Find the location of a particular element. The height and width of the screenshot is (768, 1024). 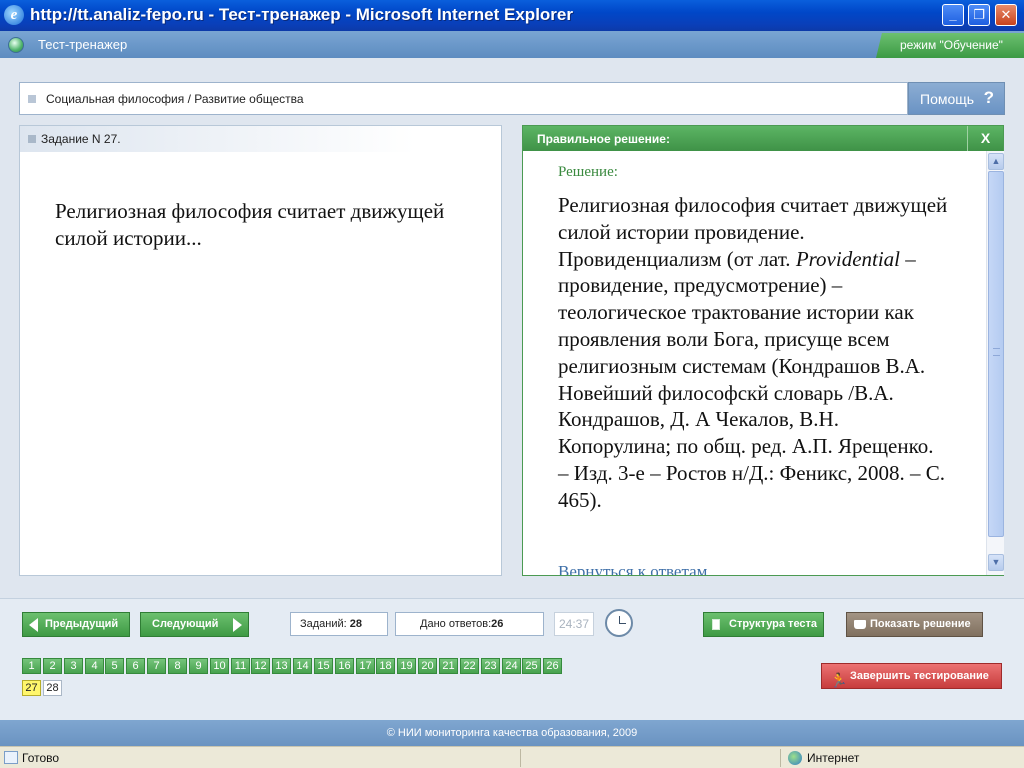

task-number-14: 14 is located at coordinates (302, 666).